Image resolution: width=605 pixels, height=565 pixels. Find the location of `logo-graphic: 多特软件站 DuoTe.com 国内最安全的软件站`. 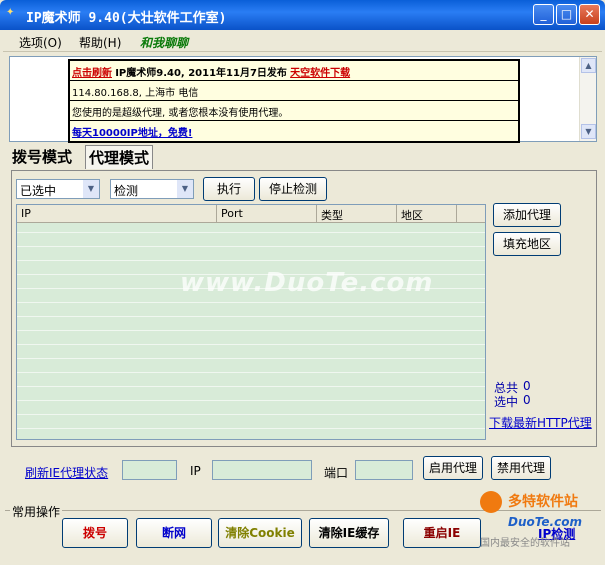

logo-graphic: 多特软件站 DuoTe.com 国内最安全的软件站 is located at coordinates (531, 520).